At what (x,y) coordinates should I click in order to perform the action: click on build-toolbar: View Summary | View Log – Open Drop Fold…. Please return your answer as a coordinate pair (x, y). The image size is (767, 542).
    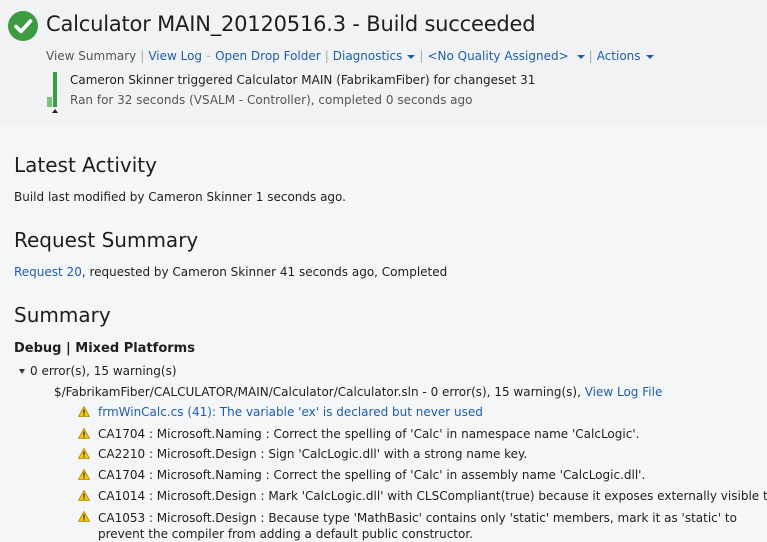
    Looking at the image, I should click on (350, 56).